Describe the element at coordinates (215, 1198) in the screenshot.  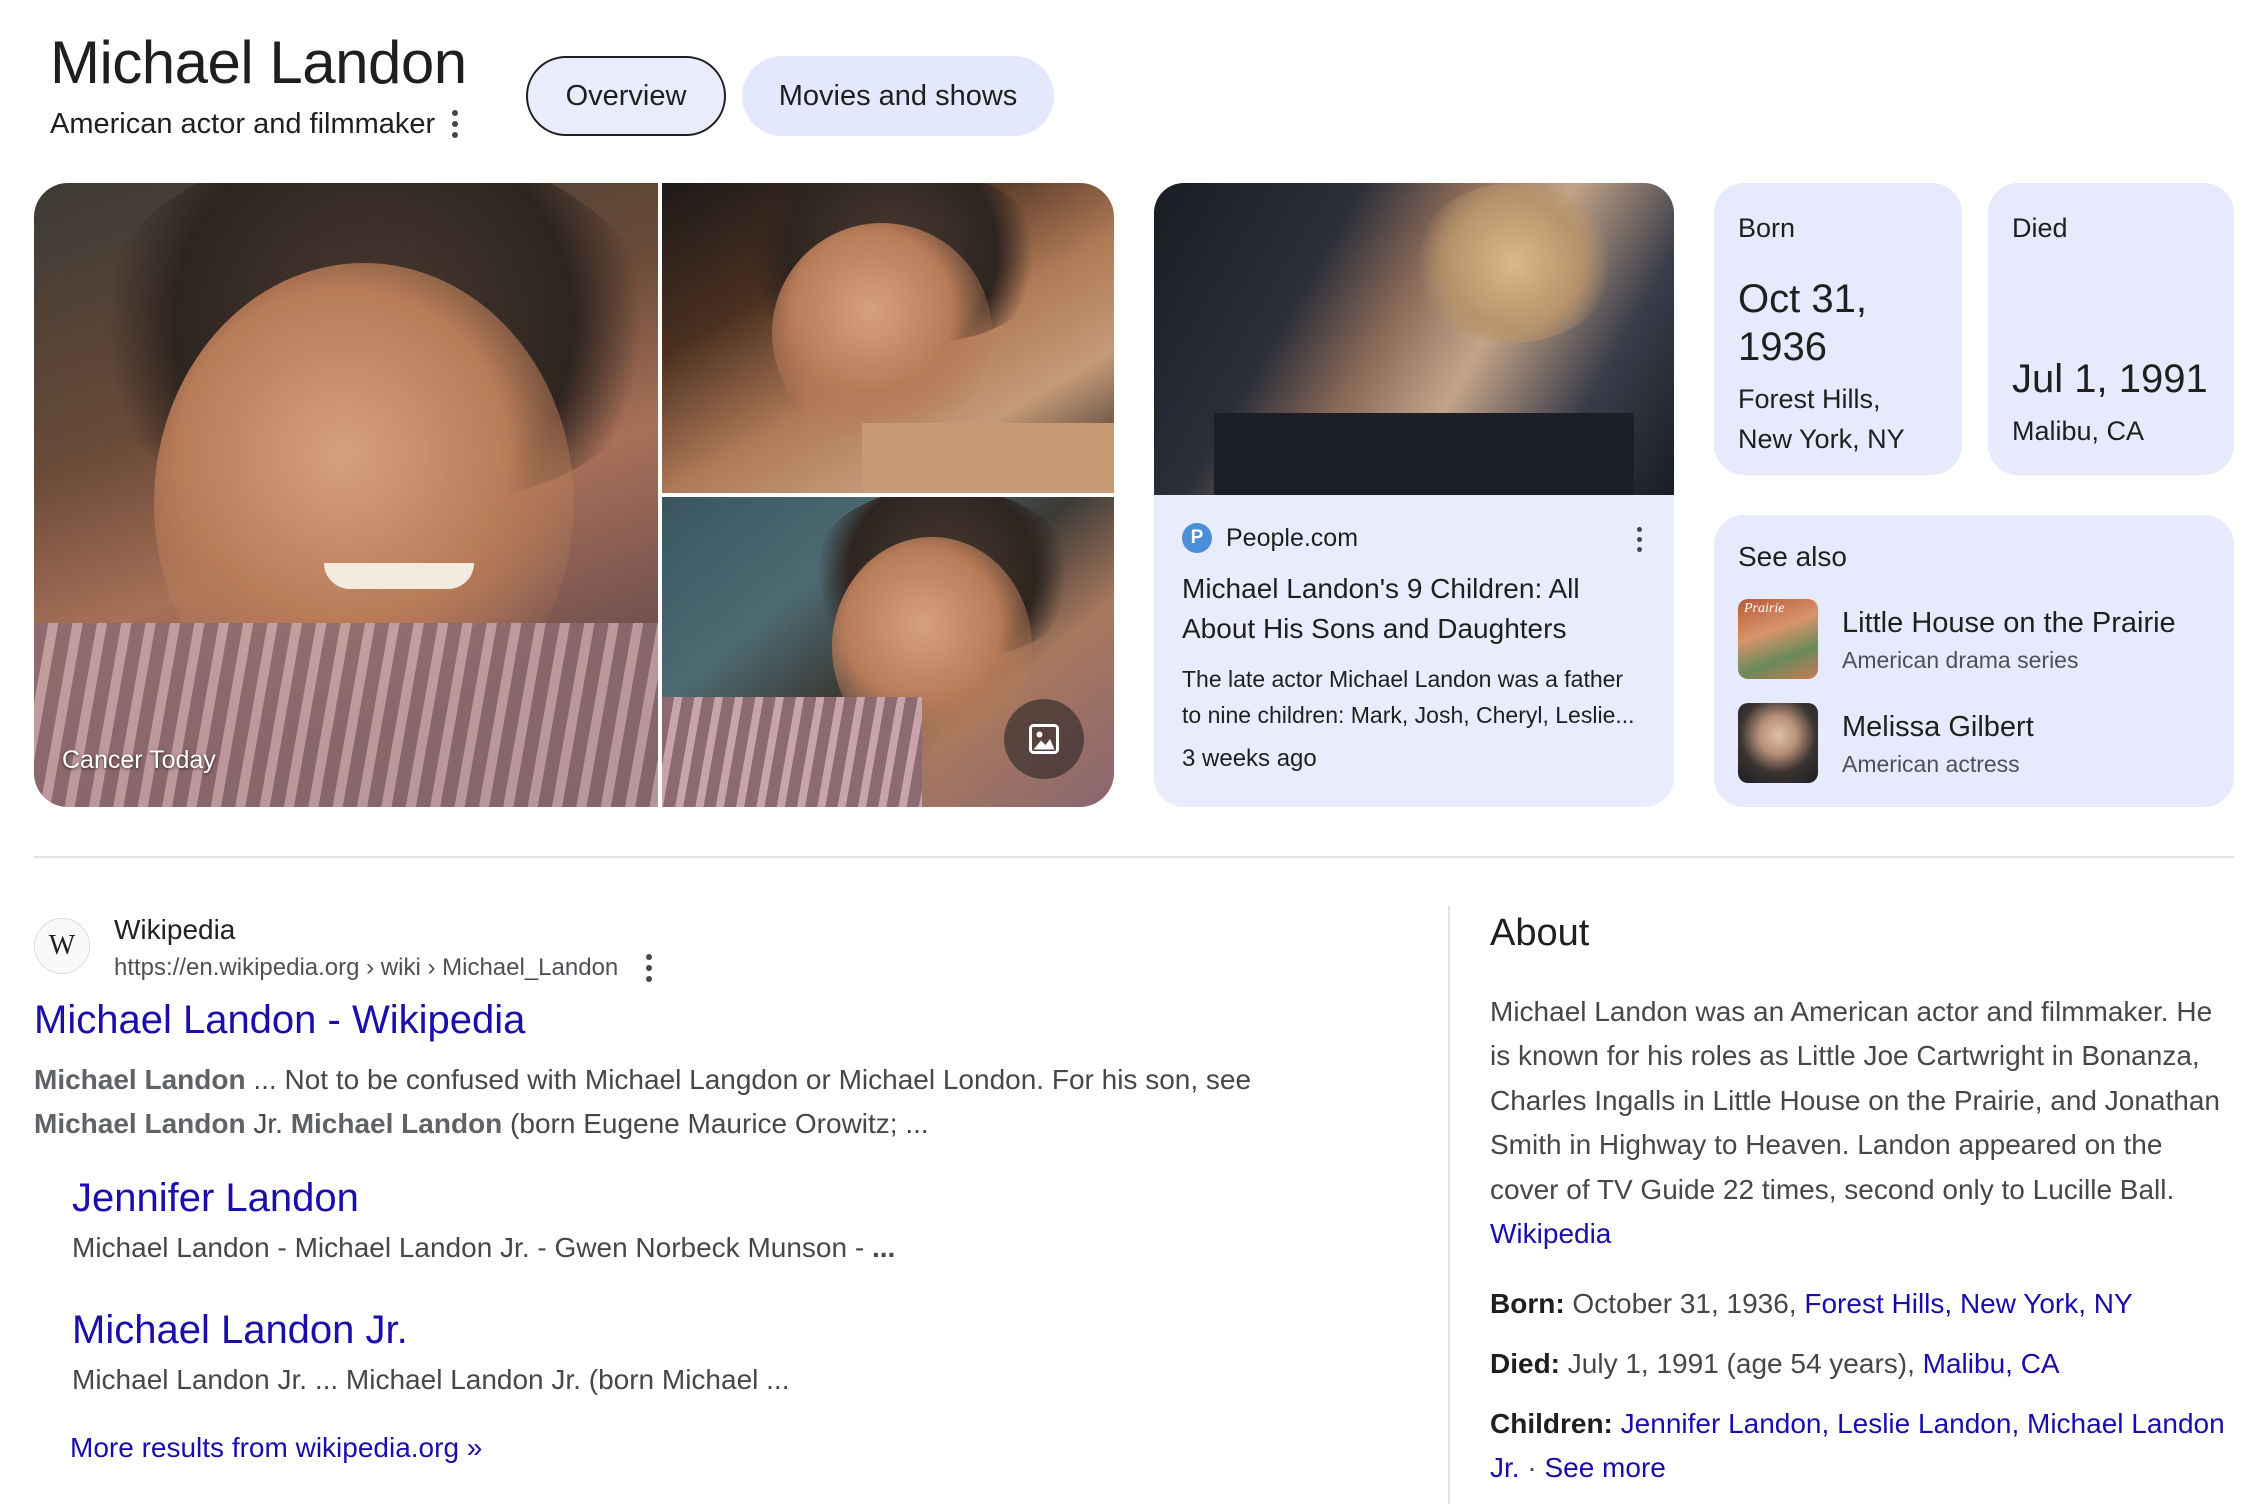
I see `sublink-jennifer-landon: Jennifer Landon` at that location.